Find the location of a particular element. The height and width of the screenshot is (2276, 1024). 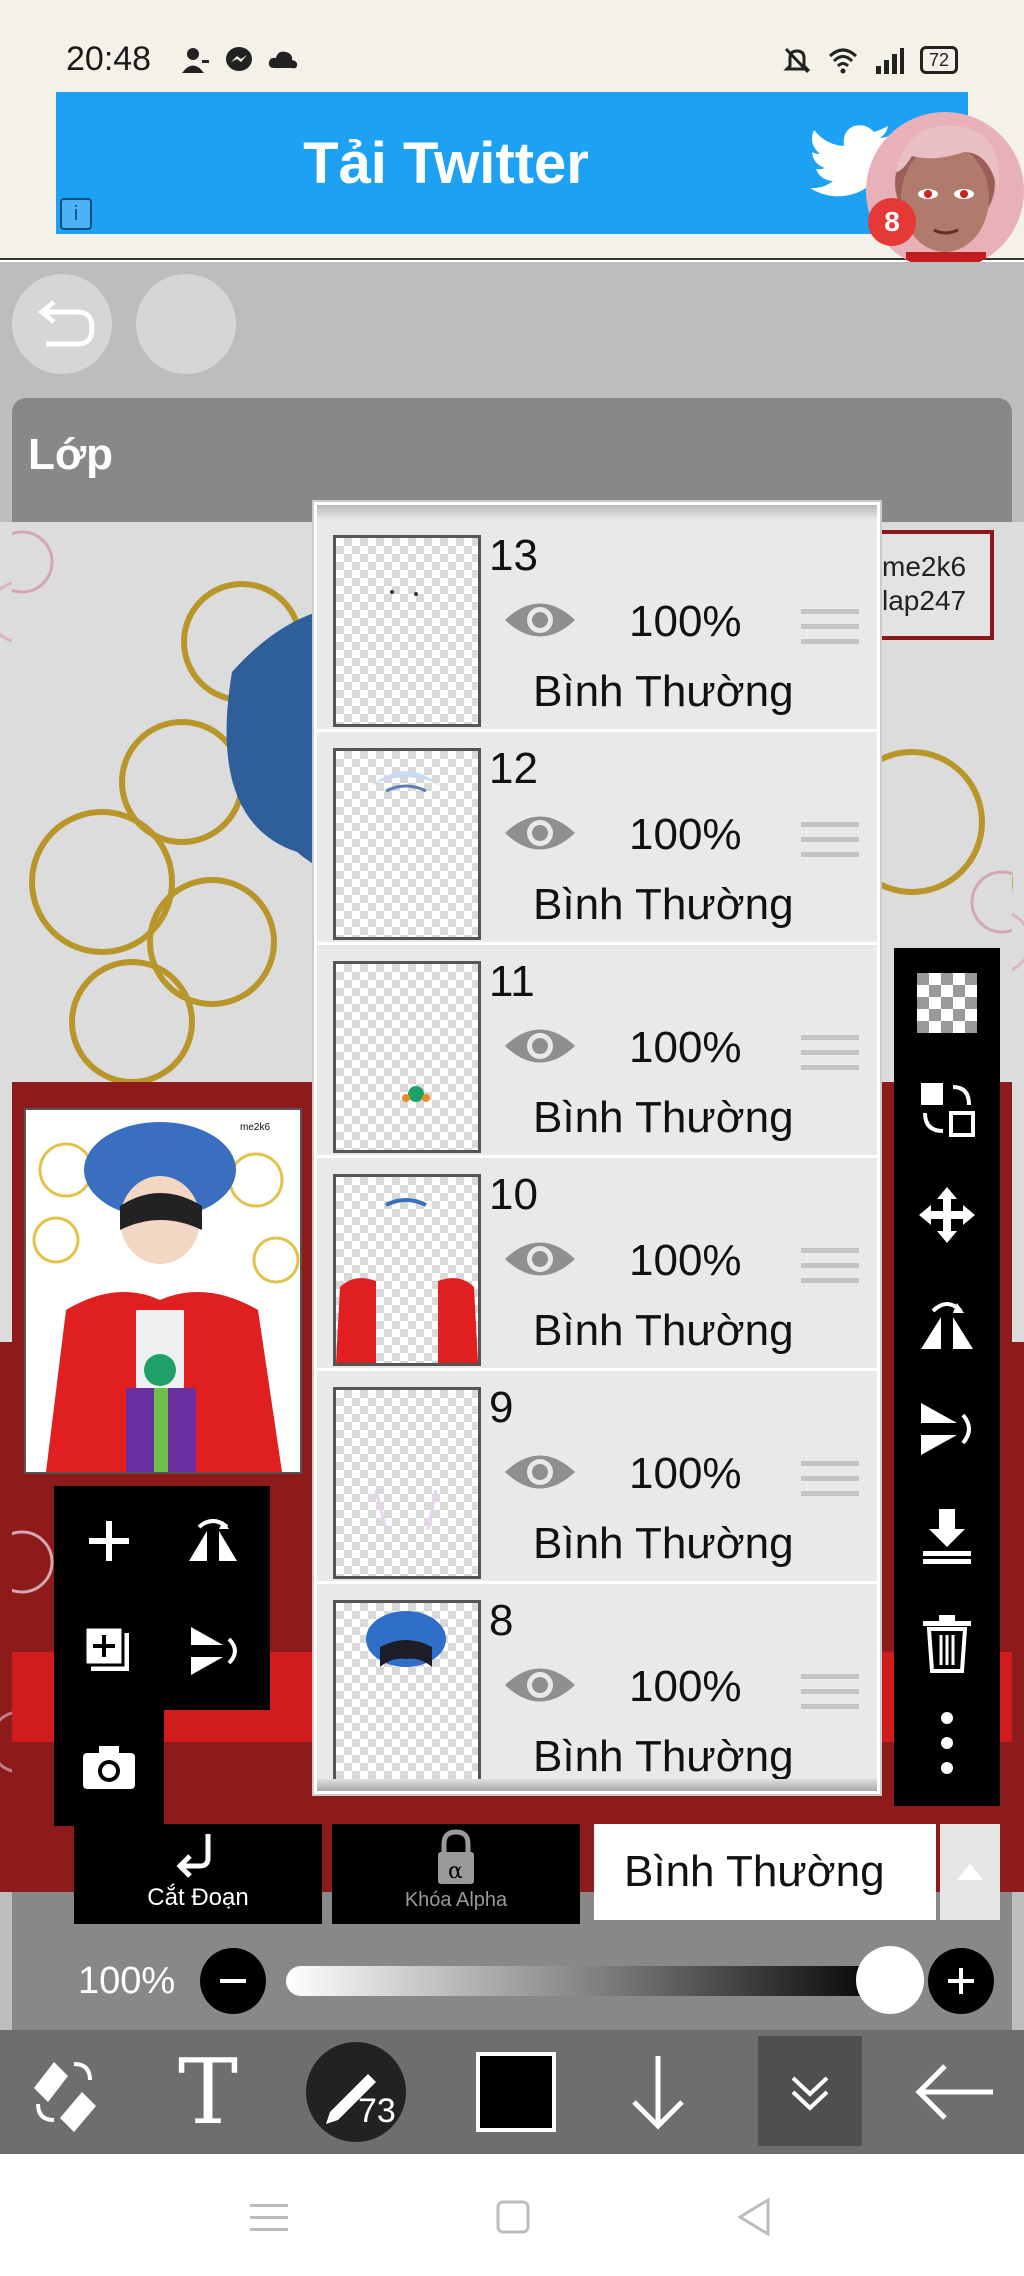

layer-number: 10 is located at coordinates (513, 1194).